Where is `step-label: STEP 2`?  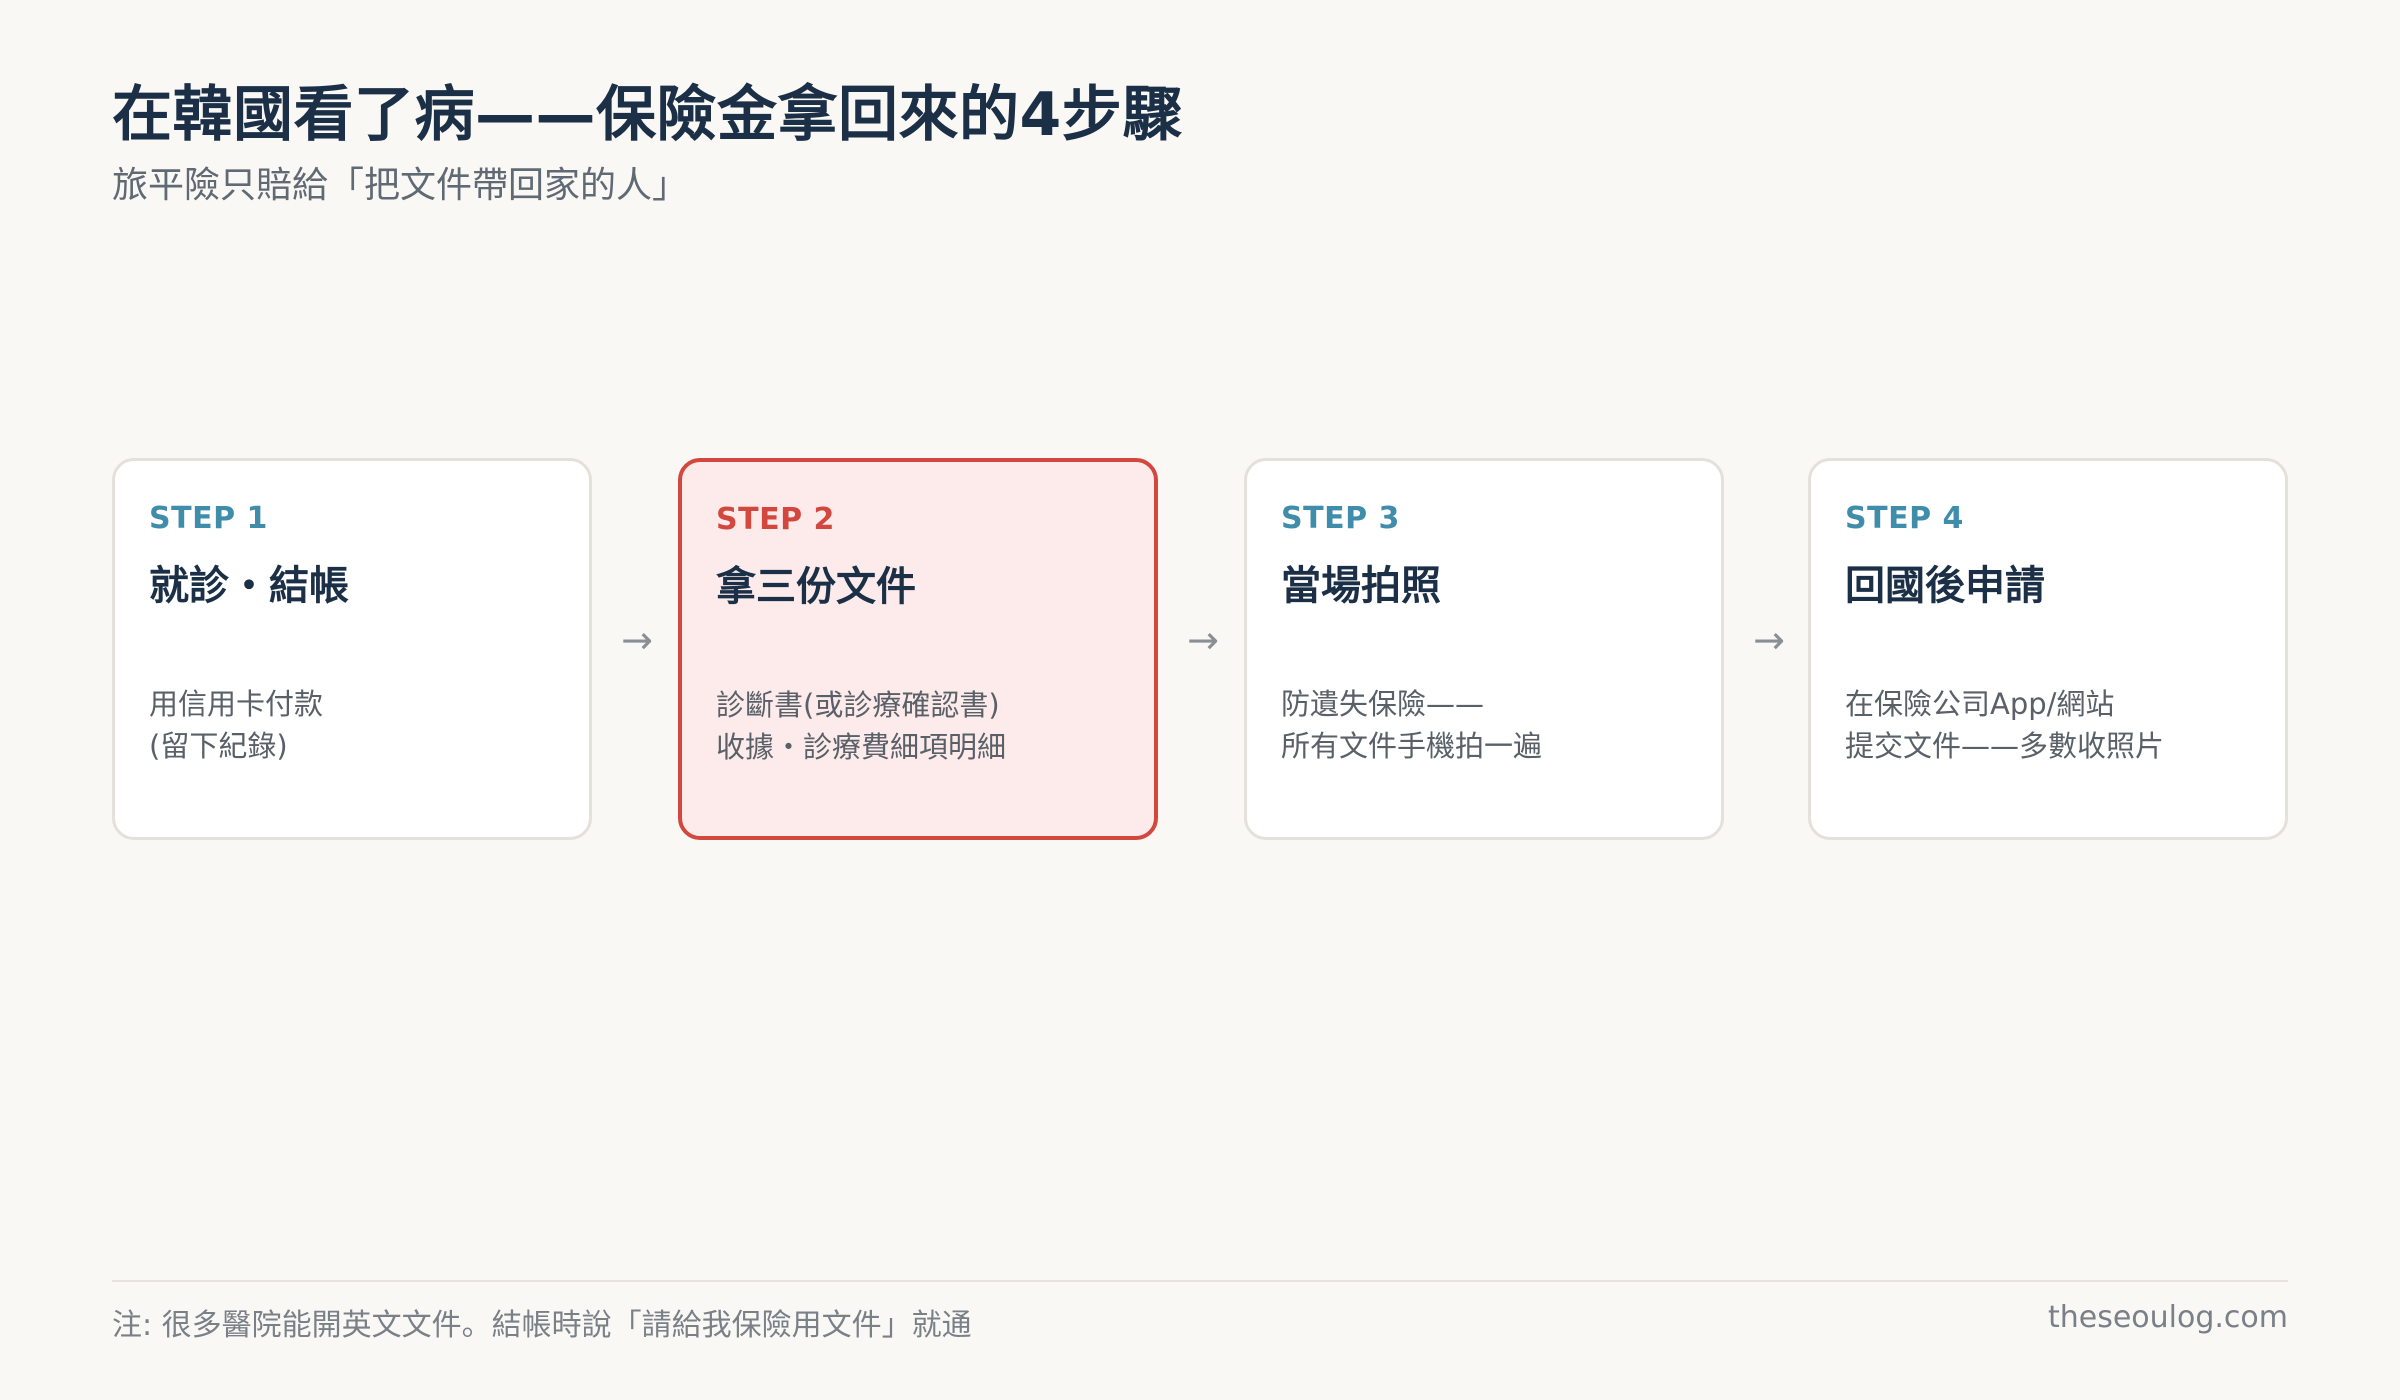
step-label: STEP 2 is located at coordinates (775, 519).